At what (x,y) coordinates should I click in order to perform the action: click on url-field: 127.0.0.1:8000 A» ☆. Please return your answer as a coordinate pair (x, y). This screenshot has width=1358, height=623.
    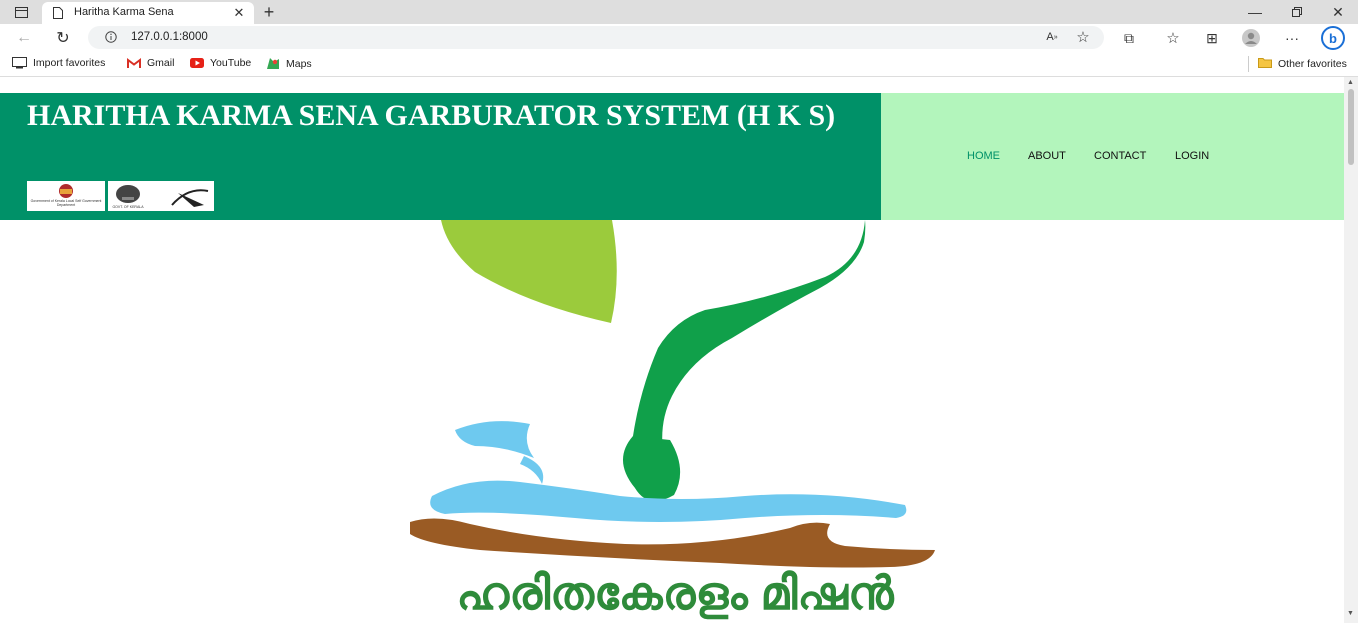
    Looking at the image, I should click on (596, 37).